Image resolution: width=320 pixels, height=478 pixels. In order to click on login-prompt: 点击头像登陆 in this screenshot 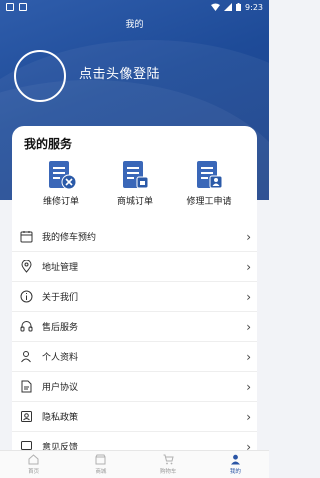, I will do `click(119, 72)`.